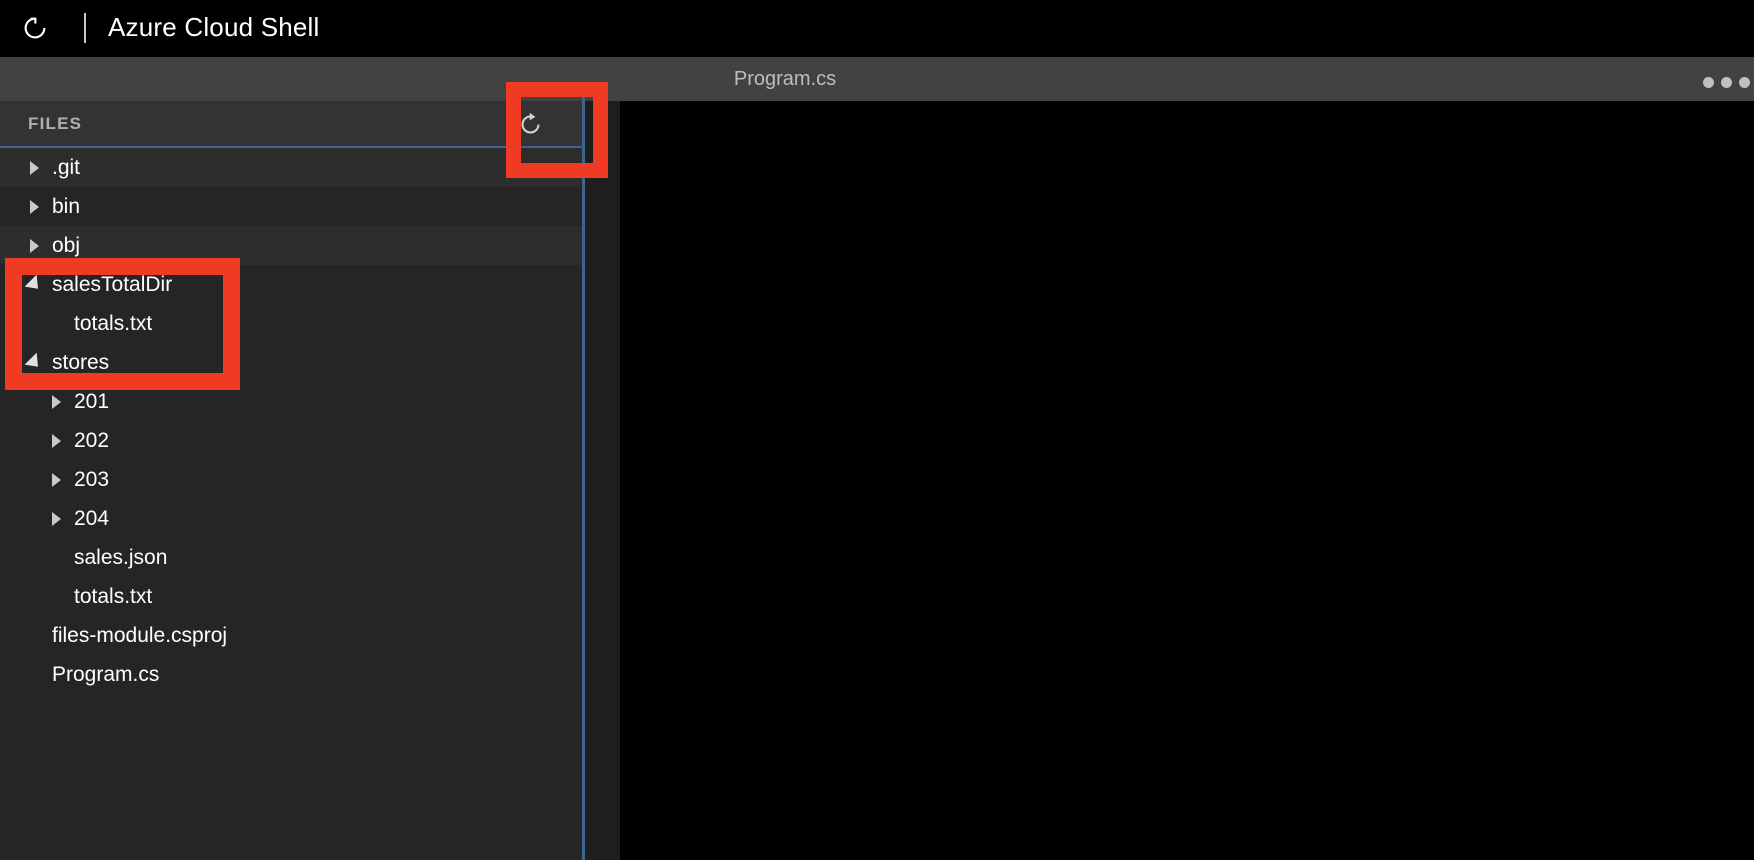 The image size is (1754, 860). Describe the element at coordinates (291, 635) in the screenshot. I see `tree-file-files-module-csproj: files-module.csproj` at that location.